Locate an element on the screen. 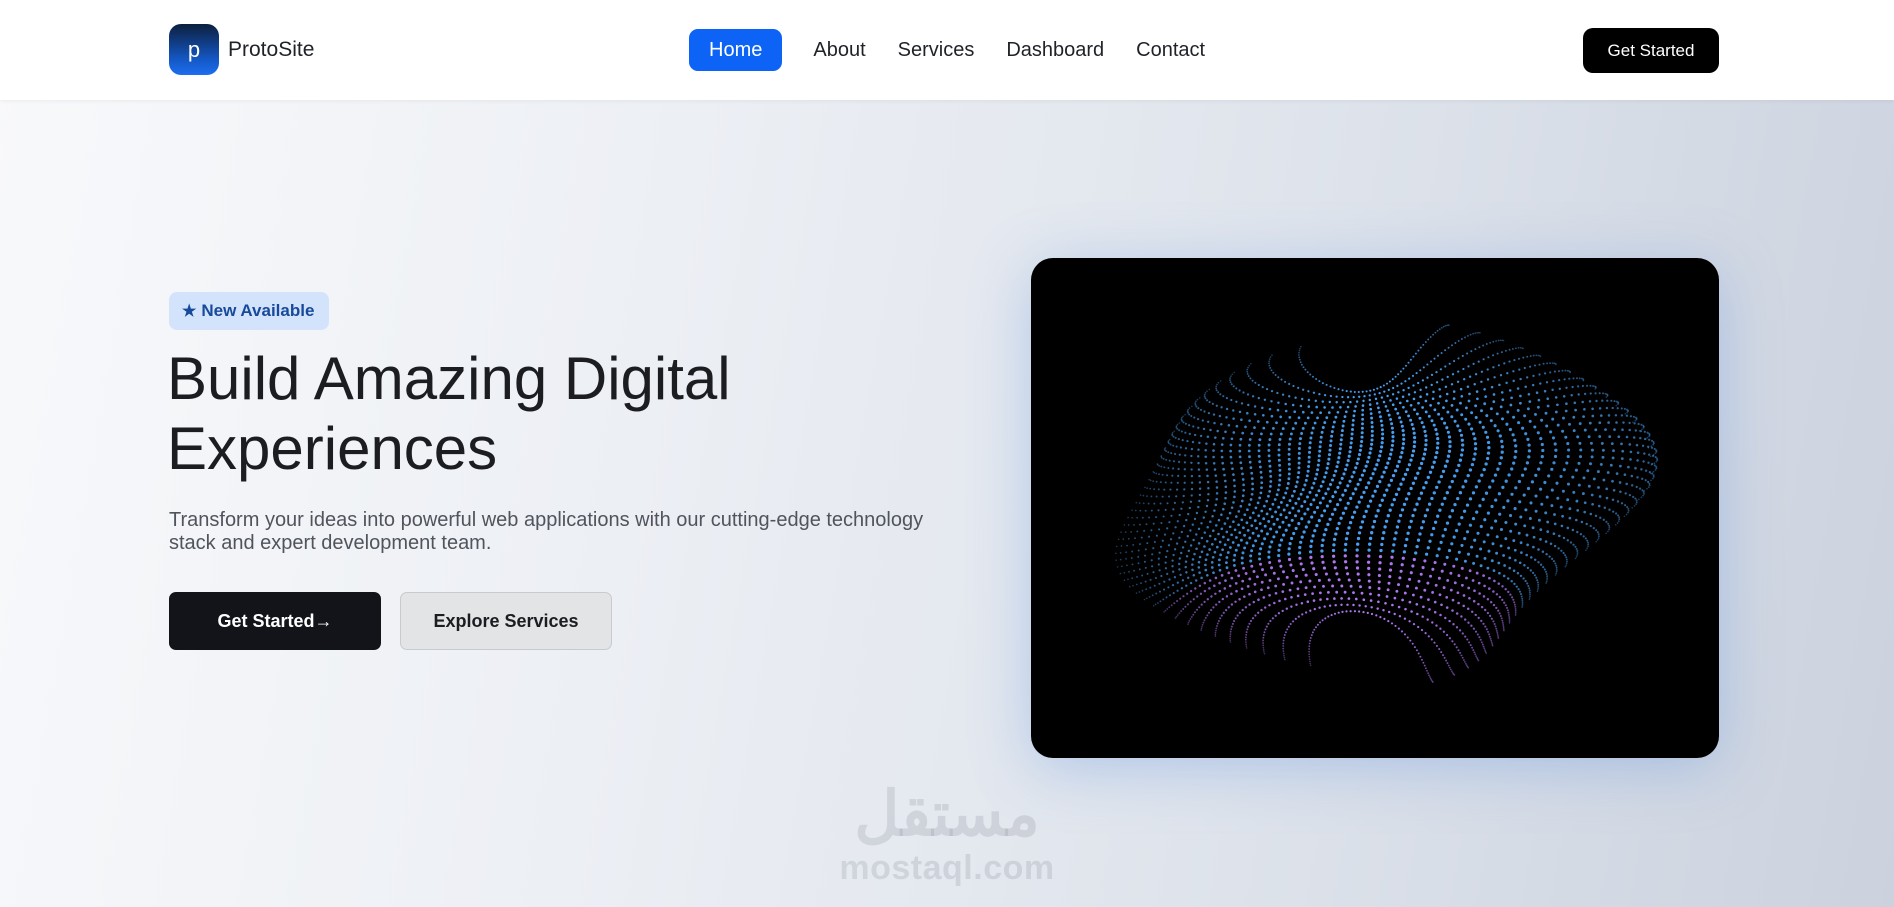  brand-name: ProtoSite is located at coordinates (271, 50).